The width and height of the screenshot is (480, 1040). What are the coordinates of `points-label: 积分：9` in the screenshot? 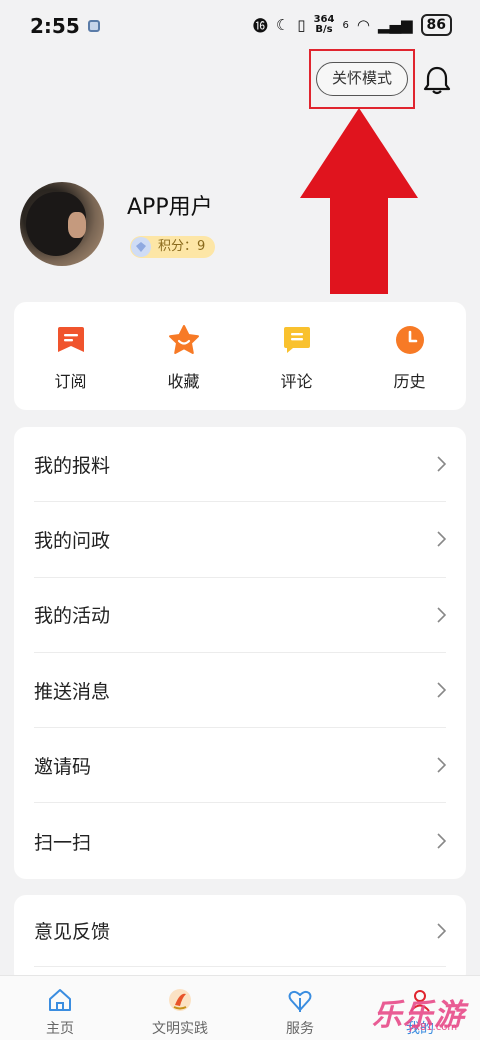 It's located at (182, 246).